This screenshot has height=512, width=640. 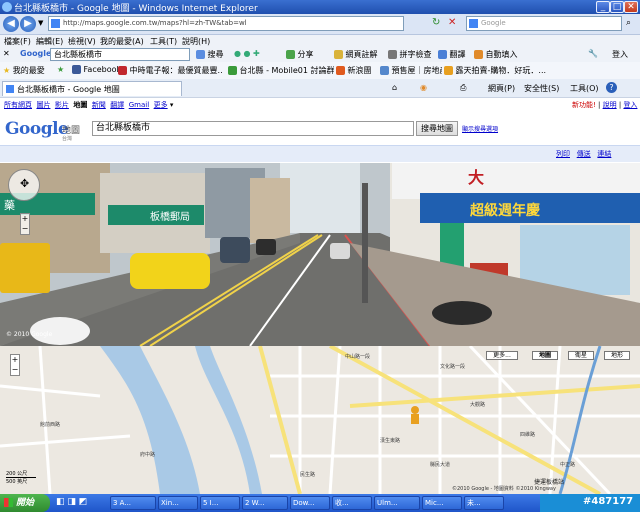 What do you see at coordinates (196, 41) in the screenshot?
I see `menu-help: 說明(H)` at bounding box center [196, 41].